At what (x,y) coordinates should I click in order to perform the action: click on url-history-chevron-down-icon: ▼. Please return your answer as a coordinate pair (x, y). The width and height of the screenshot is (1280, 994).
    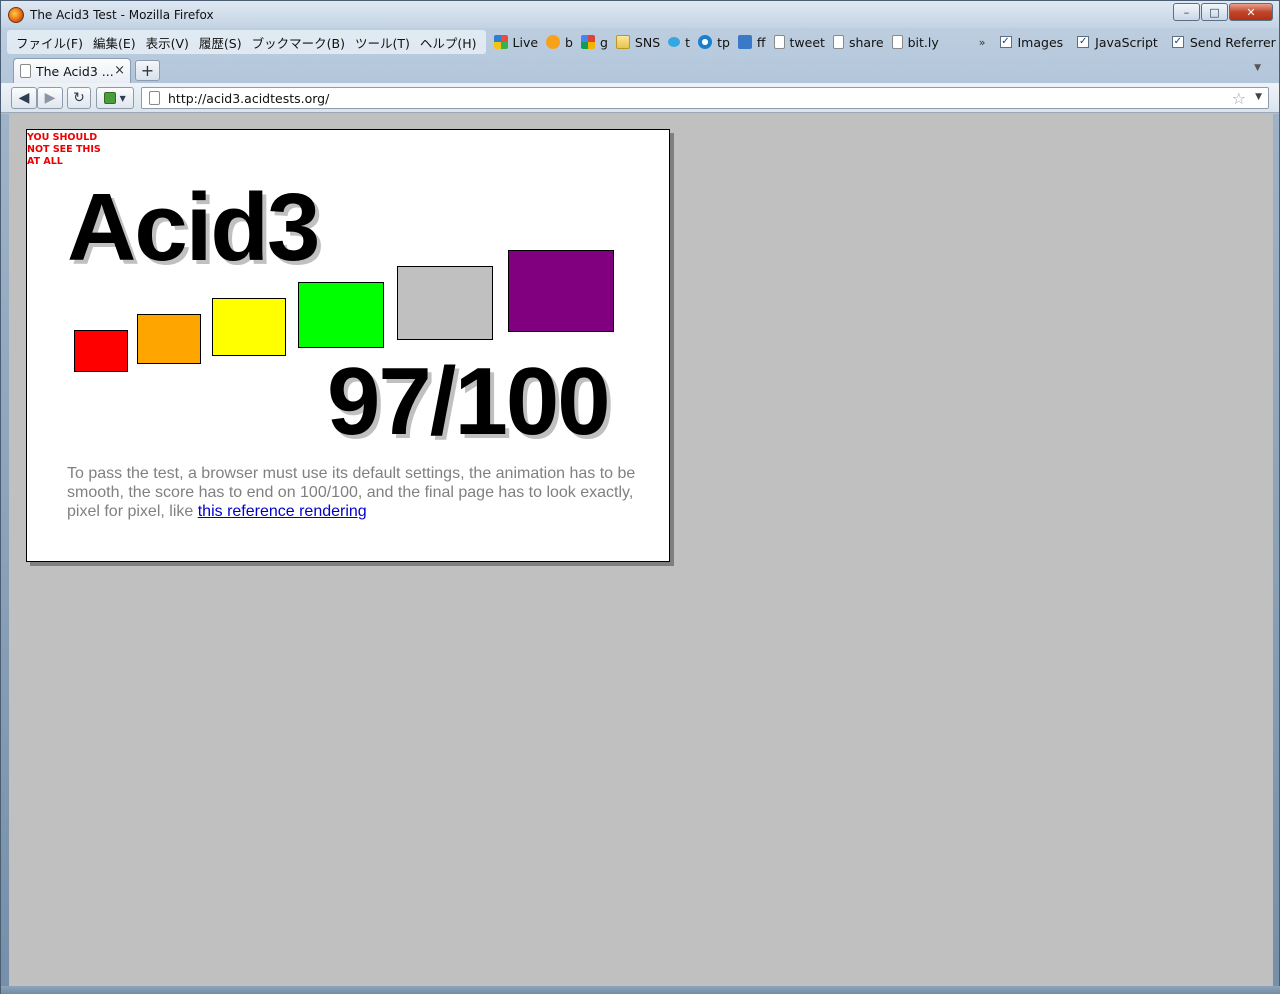
    Looking at the image, I should click on (1258, 97).